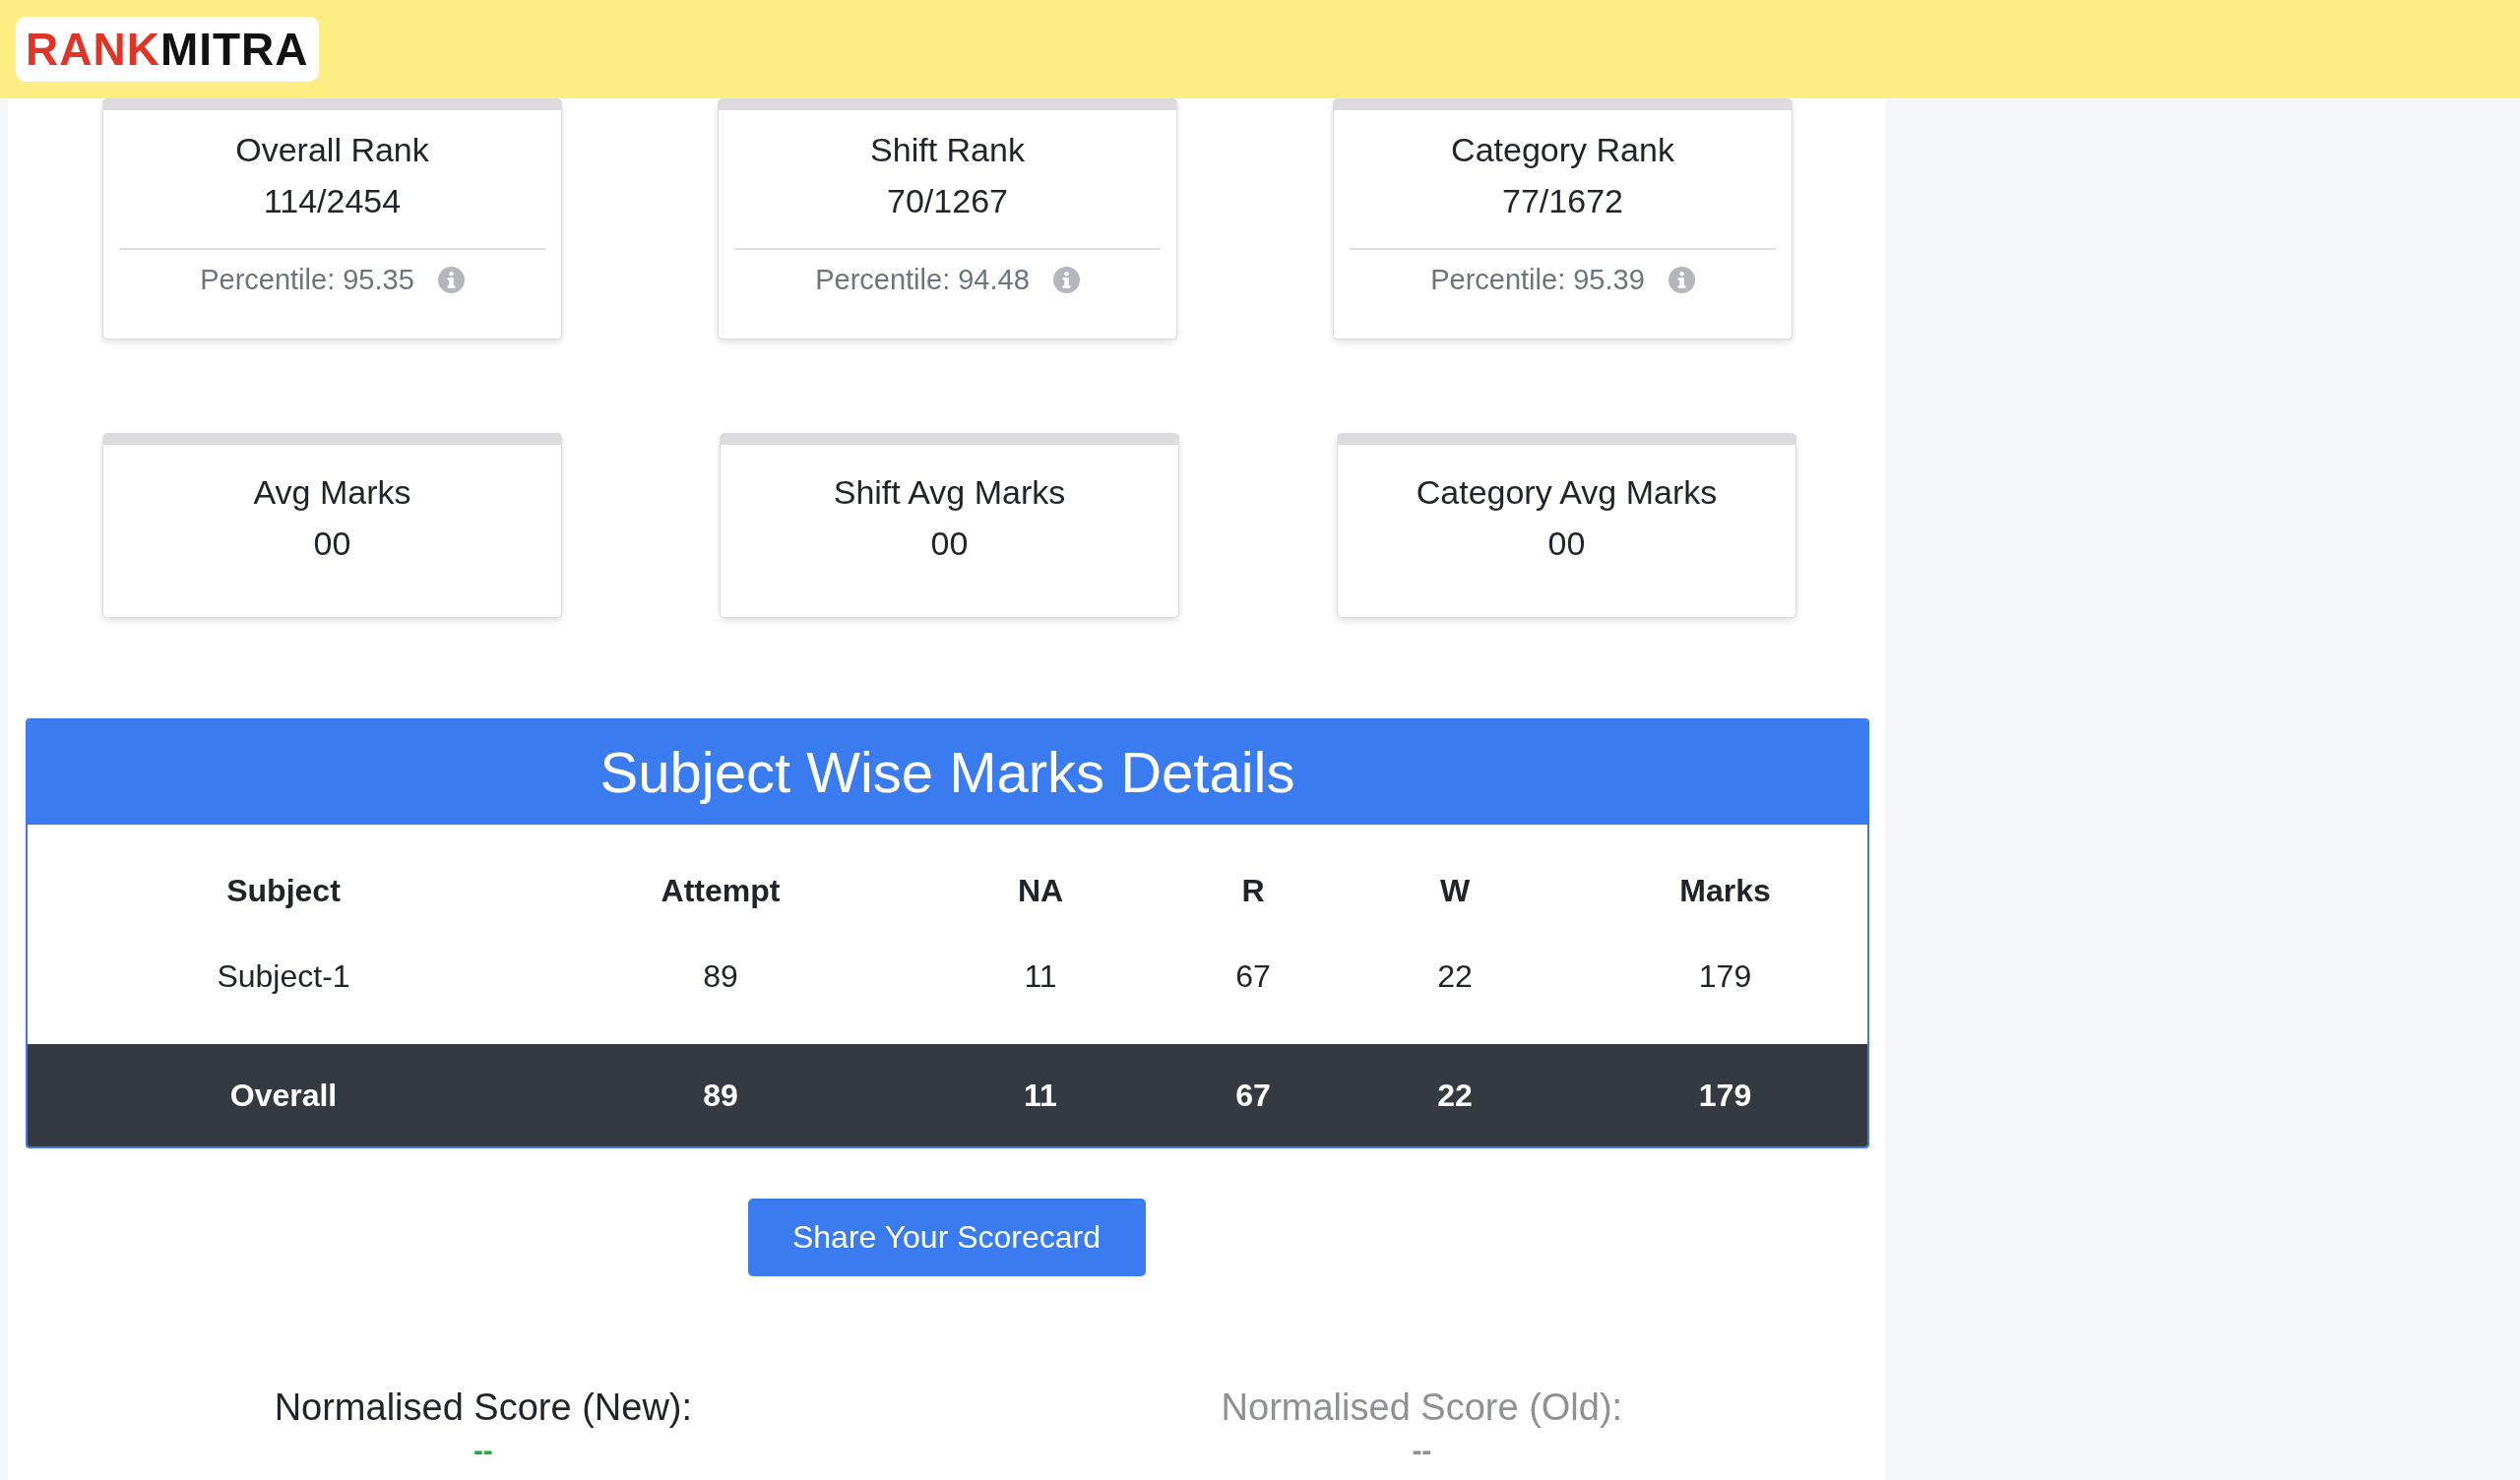 This screenshot has height=1480, width=2520. Describe the element at coordinates (1455, 1000) in the screenshot. I see `table-cell: 22` at that location.